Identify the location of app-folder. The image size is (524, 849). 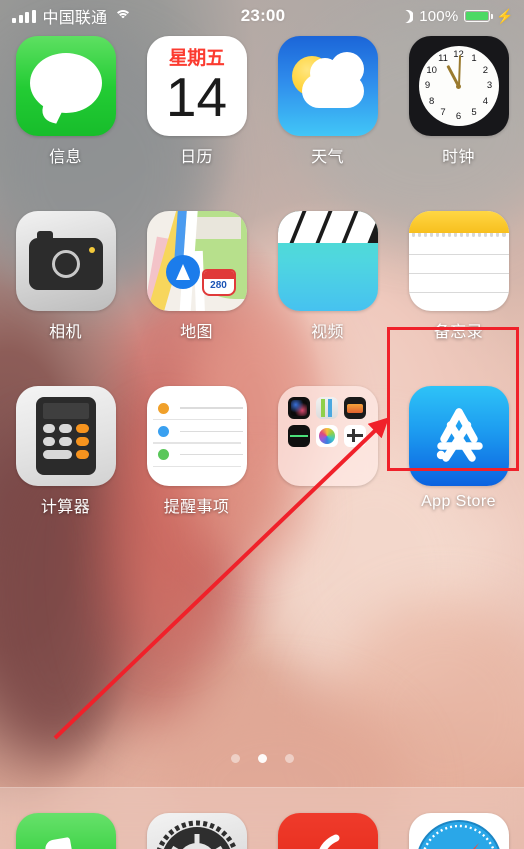
(327, 451).